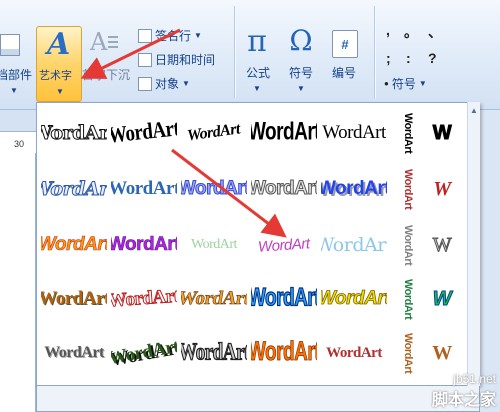 Image resolution: width=500 pixels, height=412 pixels. I want to click on wordart-style-7: WordArt, so click(144, 189).